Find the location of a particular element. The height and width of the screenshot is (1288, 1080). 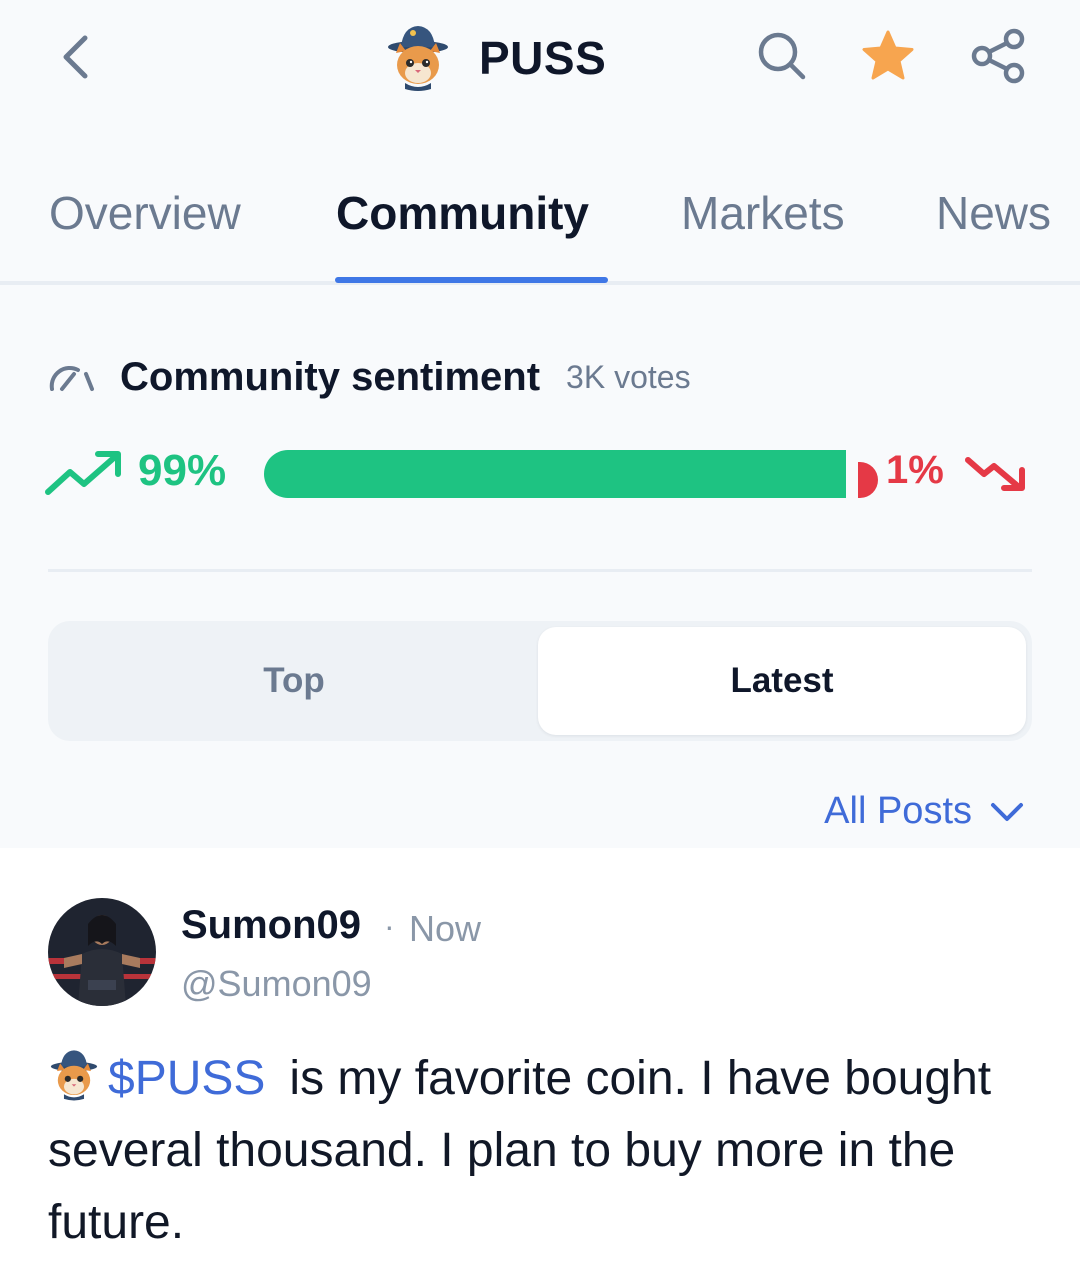

avatar is located at coordinates (102, 952).